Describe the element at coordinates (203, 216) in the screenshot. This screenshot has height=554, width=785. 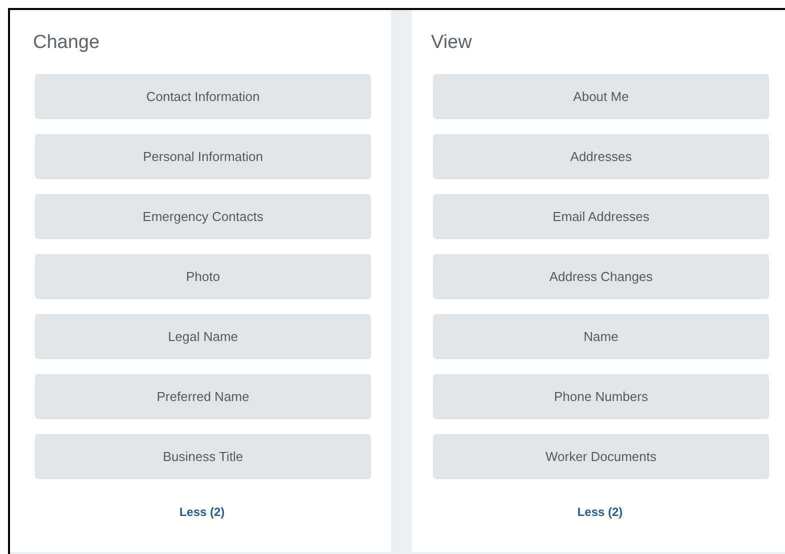
I see `option-button: Emergency Contacts` at that location.